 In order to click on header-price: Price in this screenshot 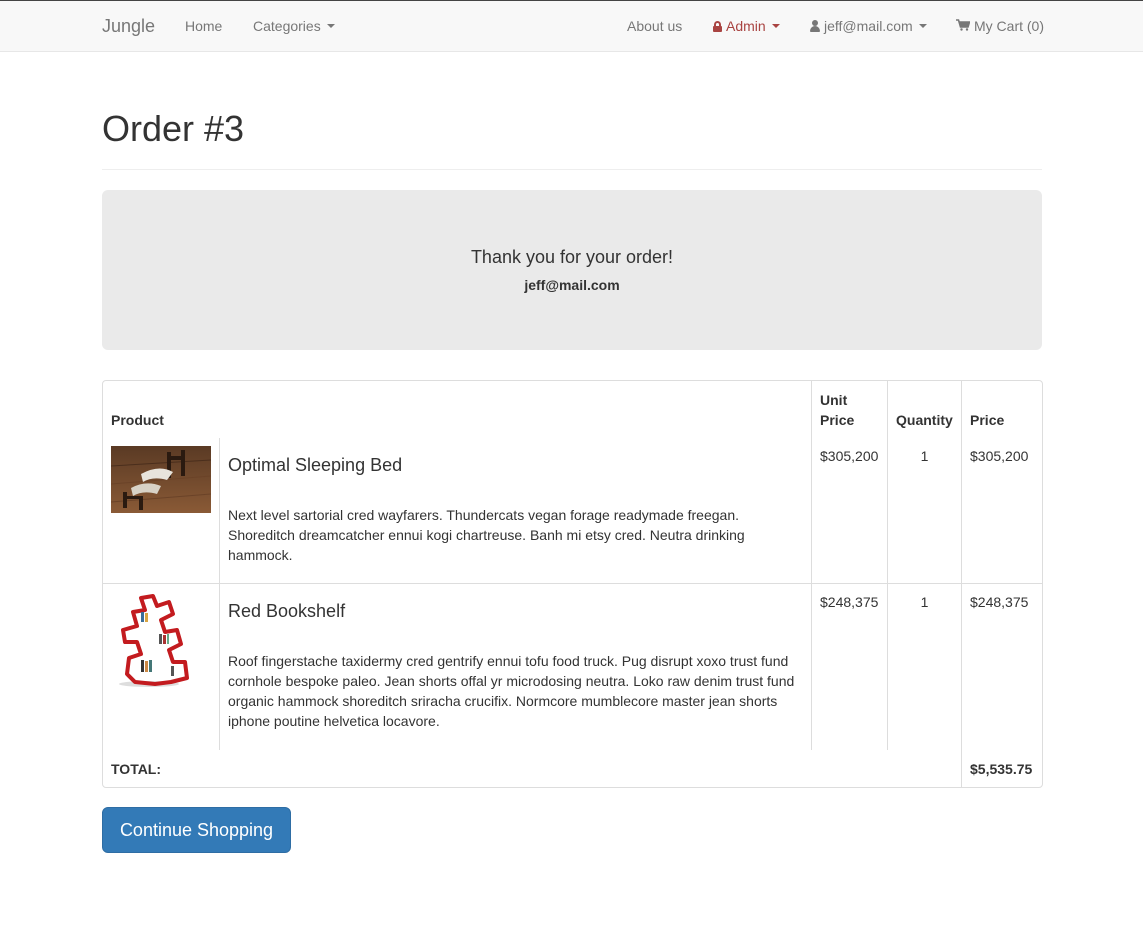, I will do `click(987, 420)`.